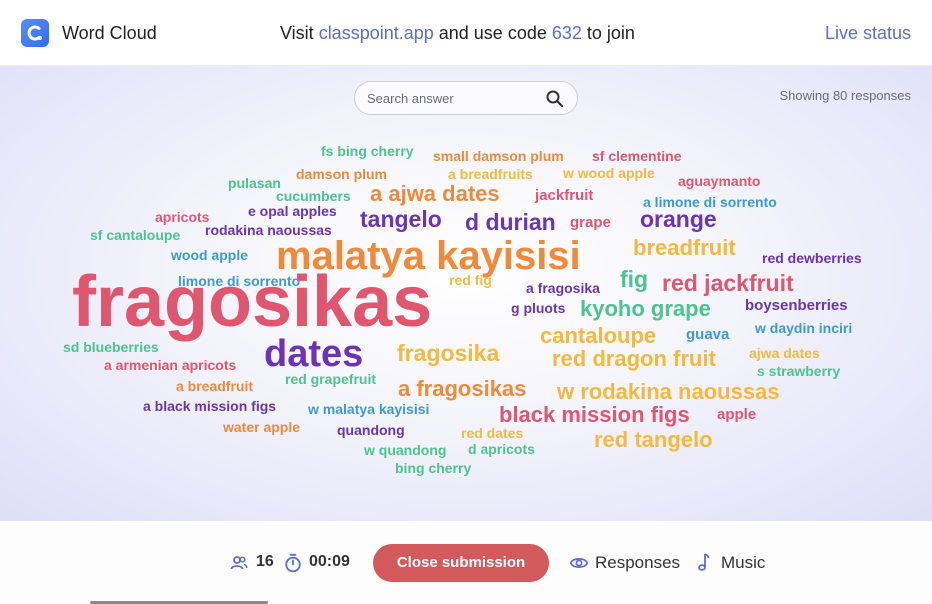 Image resolution: width=932 pixels, height=604 pixels. Describe the element at coordinates (182, 217) in the screenshot. I see `cloud-word: apricots` at that location.